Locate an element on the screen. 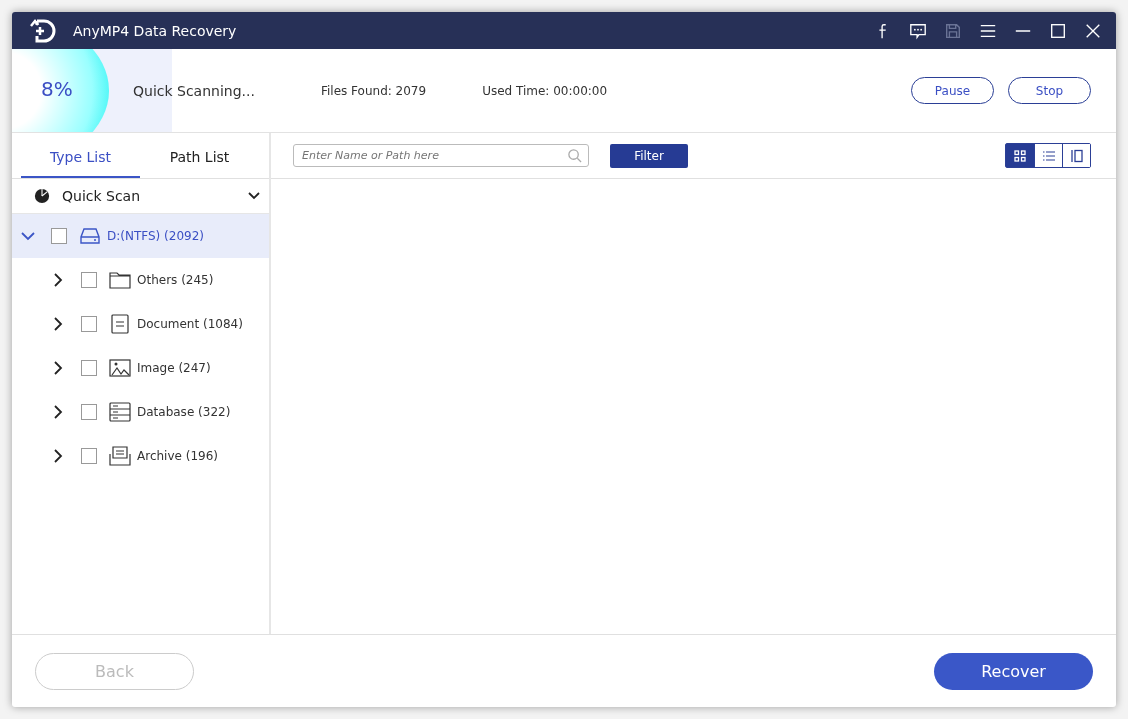  stop-button: Stop is located at coordinates (1049, 90).